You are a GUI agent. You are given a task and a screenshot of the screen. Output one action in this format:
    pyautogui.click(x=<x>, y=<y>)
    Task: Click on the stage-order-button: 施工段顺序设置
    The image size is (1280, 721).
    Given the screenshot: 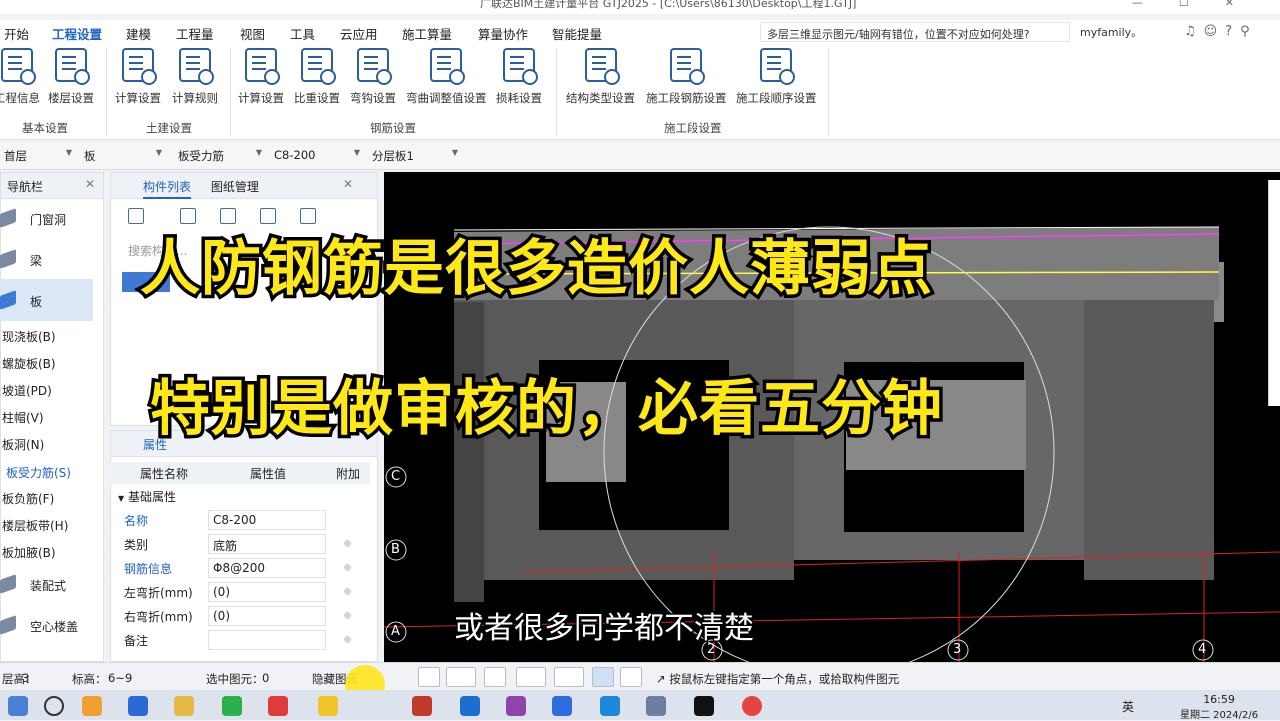 What is the action you would take?
    pyautogui.click(x=776, y=77)
    